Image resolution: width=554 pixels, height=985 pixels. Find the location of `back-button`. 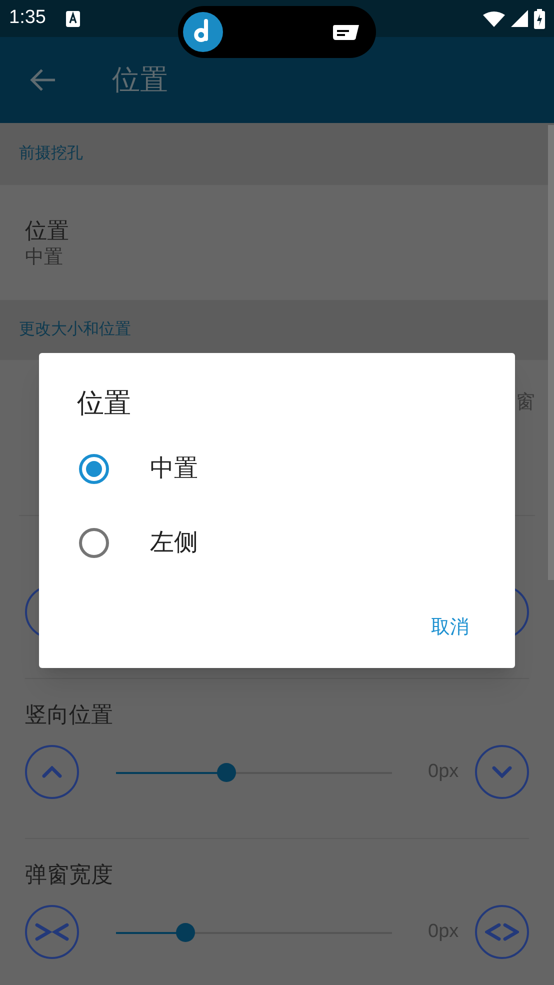

back-button is located at coordinates (43, 80).